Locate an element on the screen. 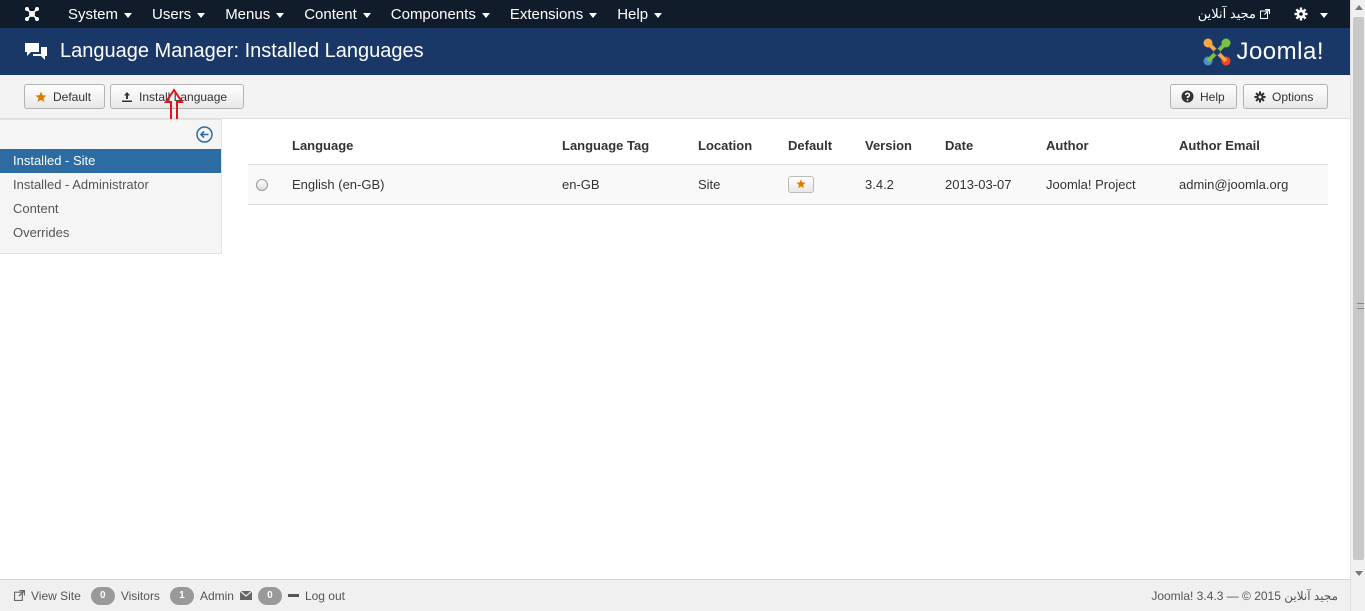 This screenshot has height=611, width=1365. sidebar-item-installed-site: Installed - Site is located at coordinates (110, 161).